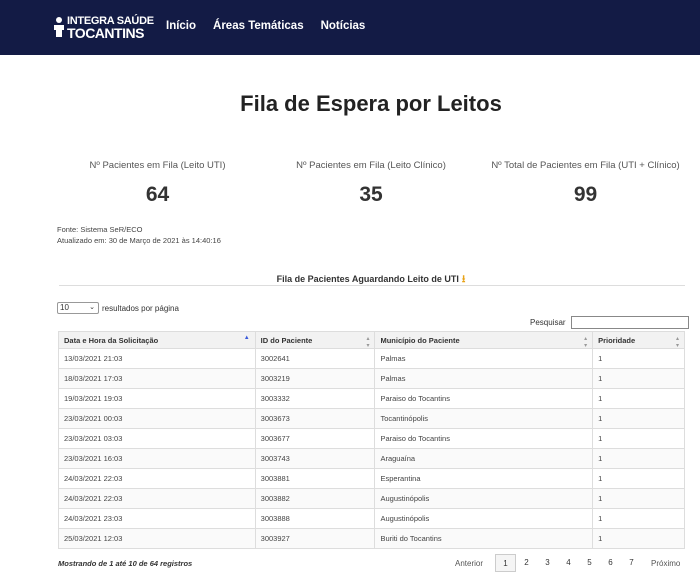 This screenshot has width=700, height=583. I want to click on page-length-value: 10, so click(64, 307).